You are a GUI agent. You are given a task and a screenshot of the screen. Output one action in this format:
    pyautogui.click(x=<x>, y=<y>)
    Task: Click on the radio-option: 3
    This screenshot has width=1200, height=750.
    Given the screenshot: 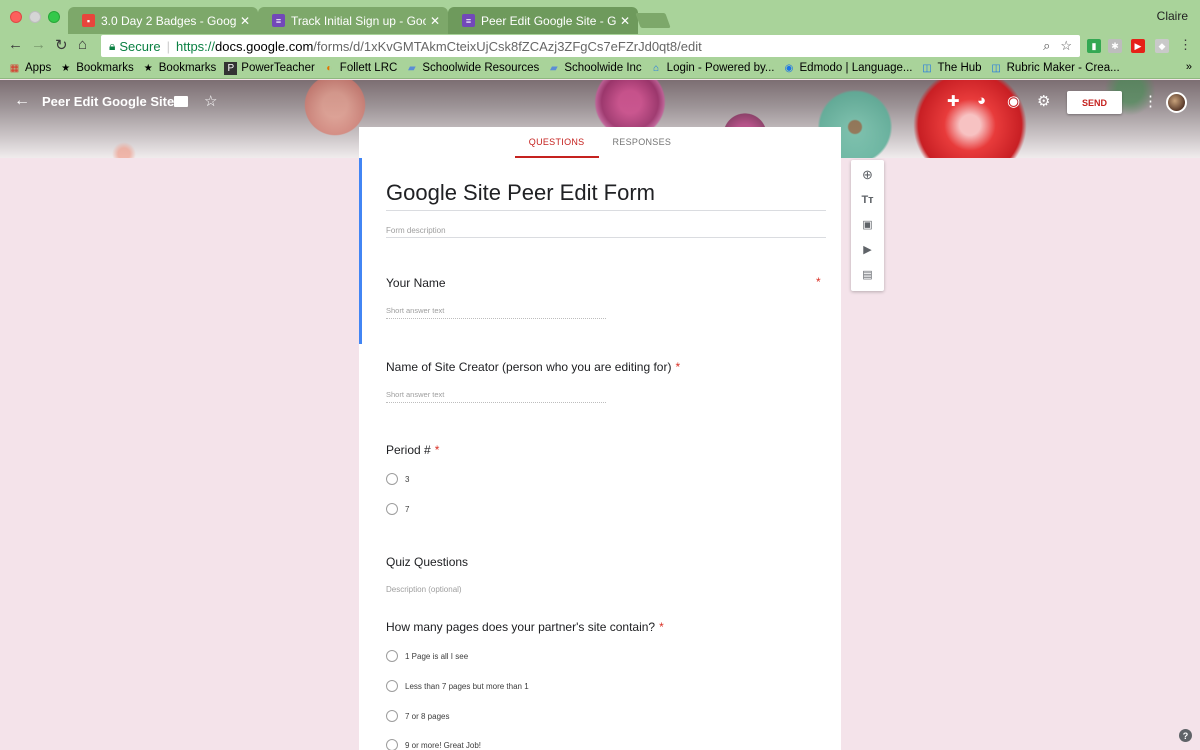 What is the action you would take?
    pyautogui.click(x=397, y=479)
    